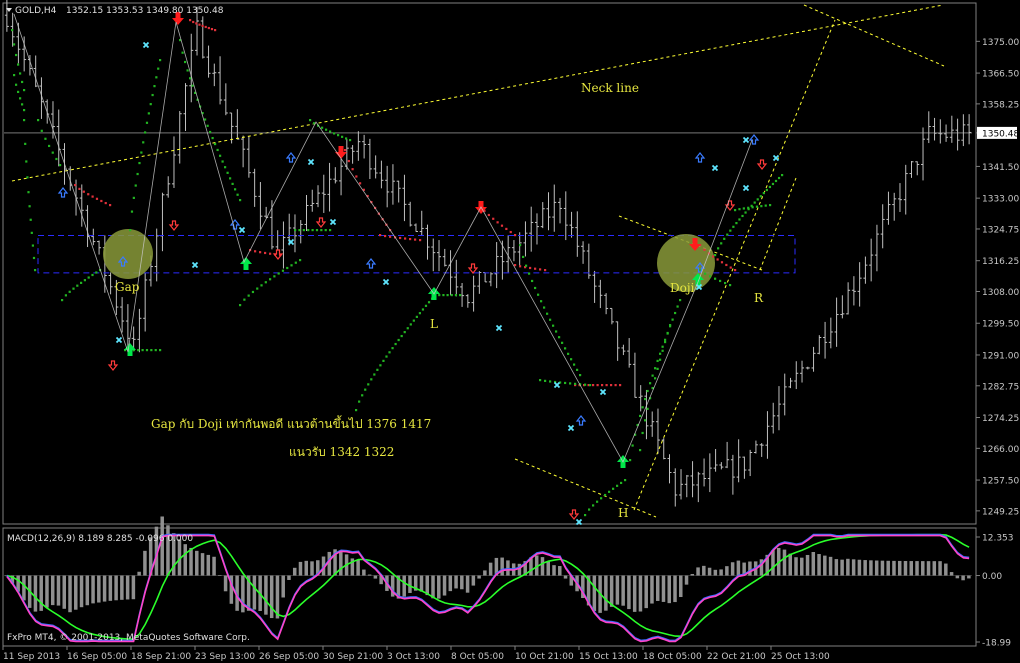  I want to click on price-tick-label: 1366.50, so click(1000, 75).